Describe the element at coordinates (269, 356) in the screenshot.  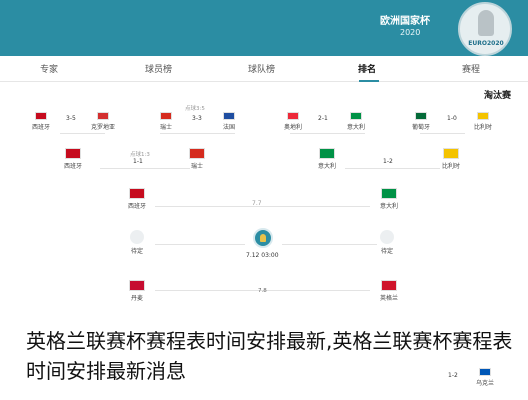
I see `article-caption: 英格兰联赛杯赛程表时间安排最新,英格兰联赛杯赛程表时间安排最新消息` at that location.